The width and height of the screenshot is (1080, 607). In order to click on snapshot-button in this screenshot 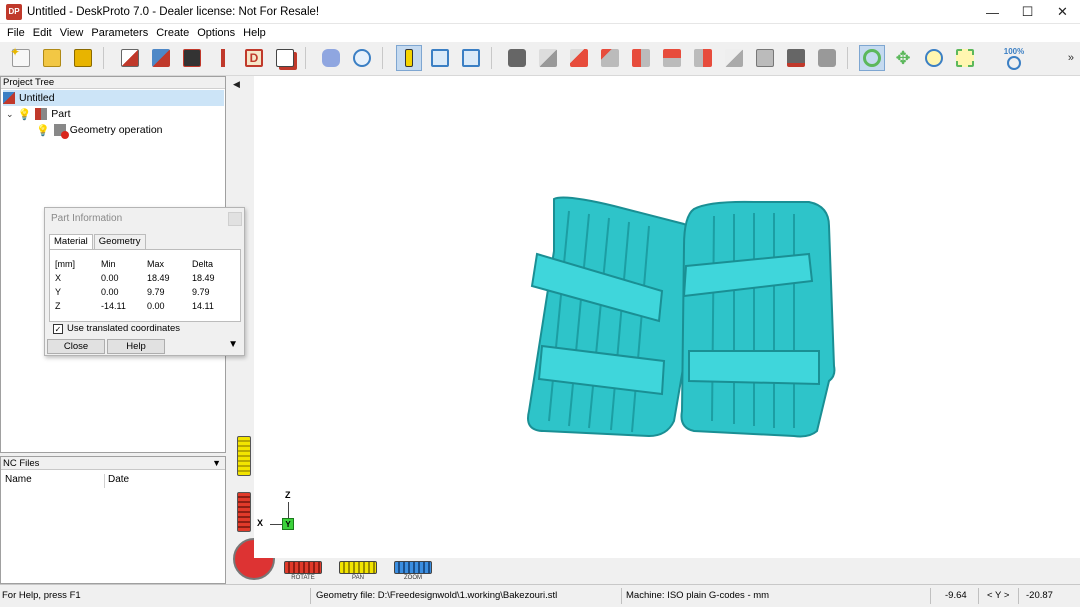, I will do `click(796, 58)`.